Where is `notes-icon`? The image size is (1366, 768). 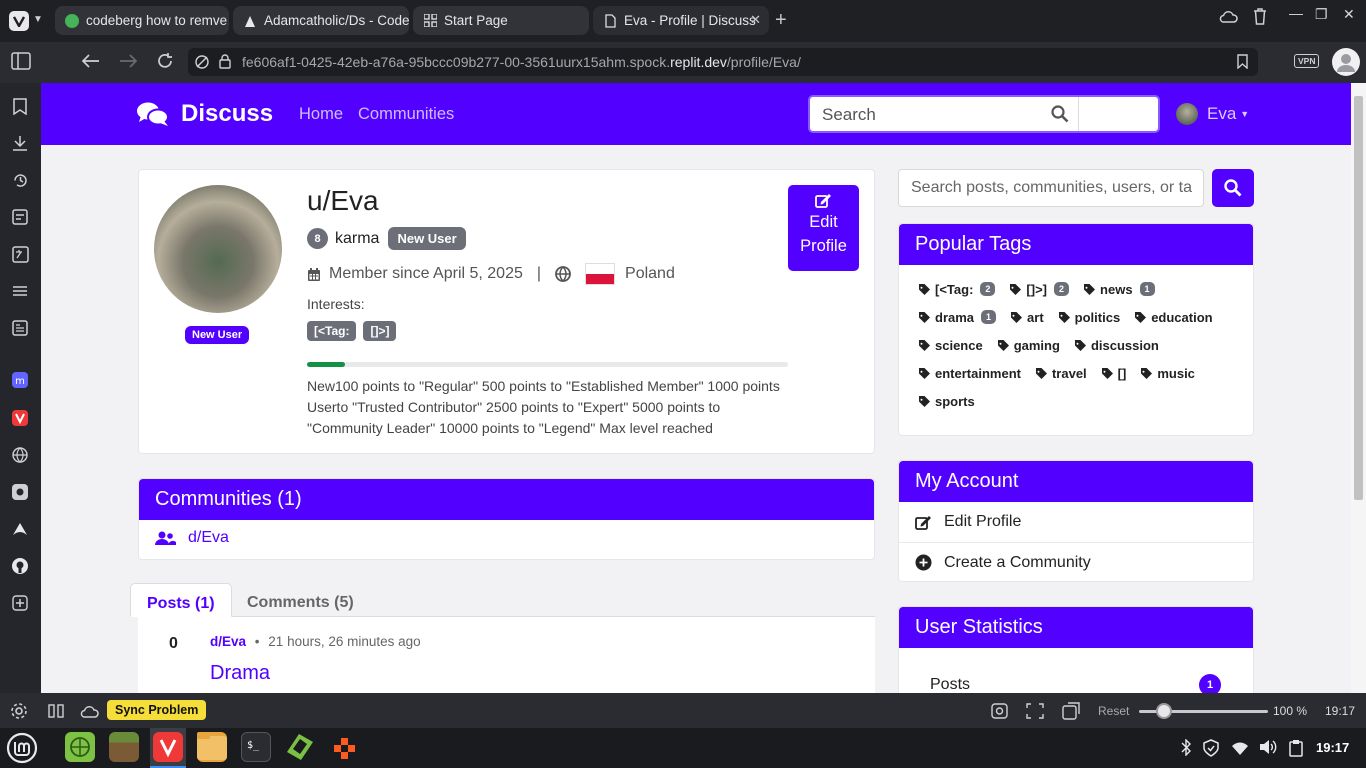 notes-icon is located at coordinates (20, 217).